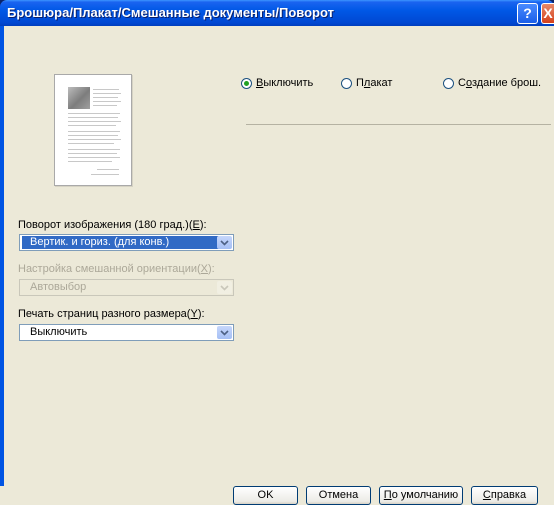 This screenshot has width=554, height=505. I want to click on help-icon: ?, so click(527, 13).